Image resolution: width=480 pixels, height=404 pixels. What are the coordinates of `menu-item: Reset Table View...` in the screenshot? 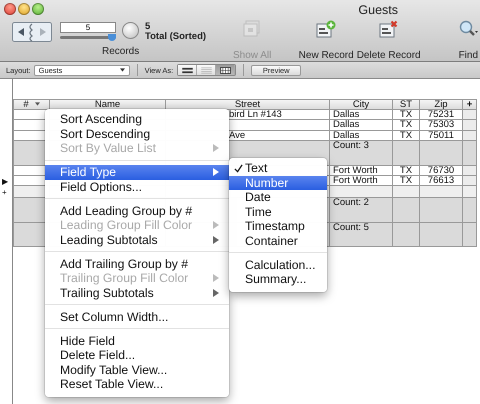 It's located at (137, 384).